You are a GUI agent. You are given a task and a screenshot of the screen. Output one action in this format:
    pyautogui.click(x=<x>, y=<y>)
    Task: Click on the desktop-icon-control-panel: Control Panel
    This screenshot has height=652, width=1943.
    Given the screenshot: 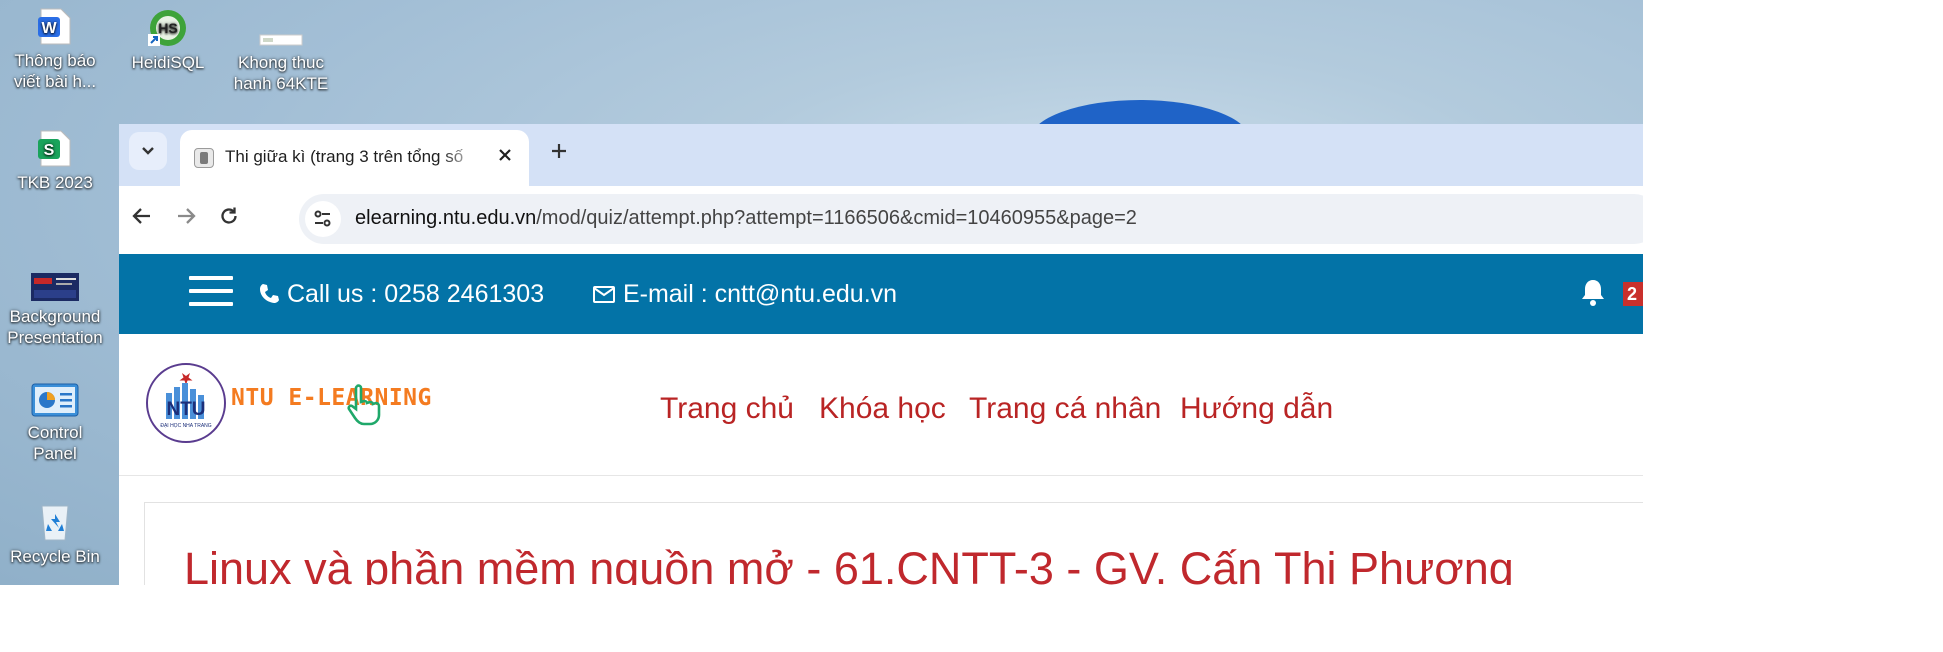 What is the action you would take?
    pyautogui.click(x=55, y=423)
    